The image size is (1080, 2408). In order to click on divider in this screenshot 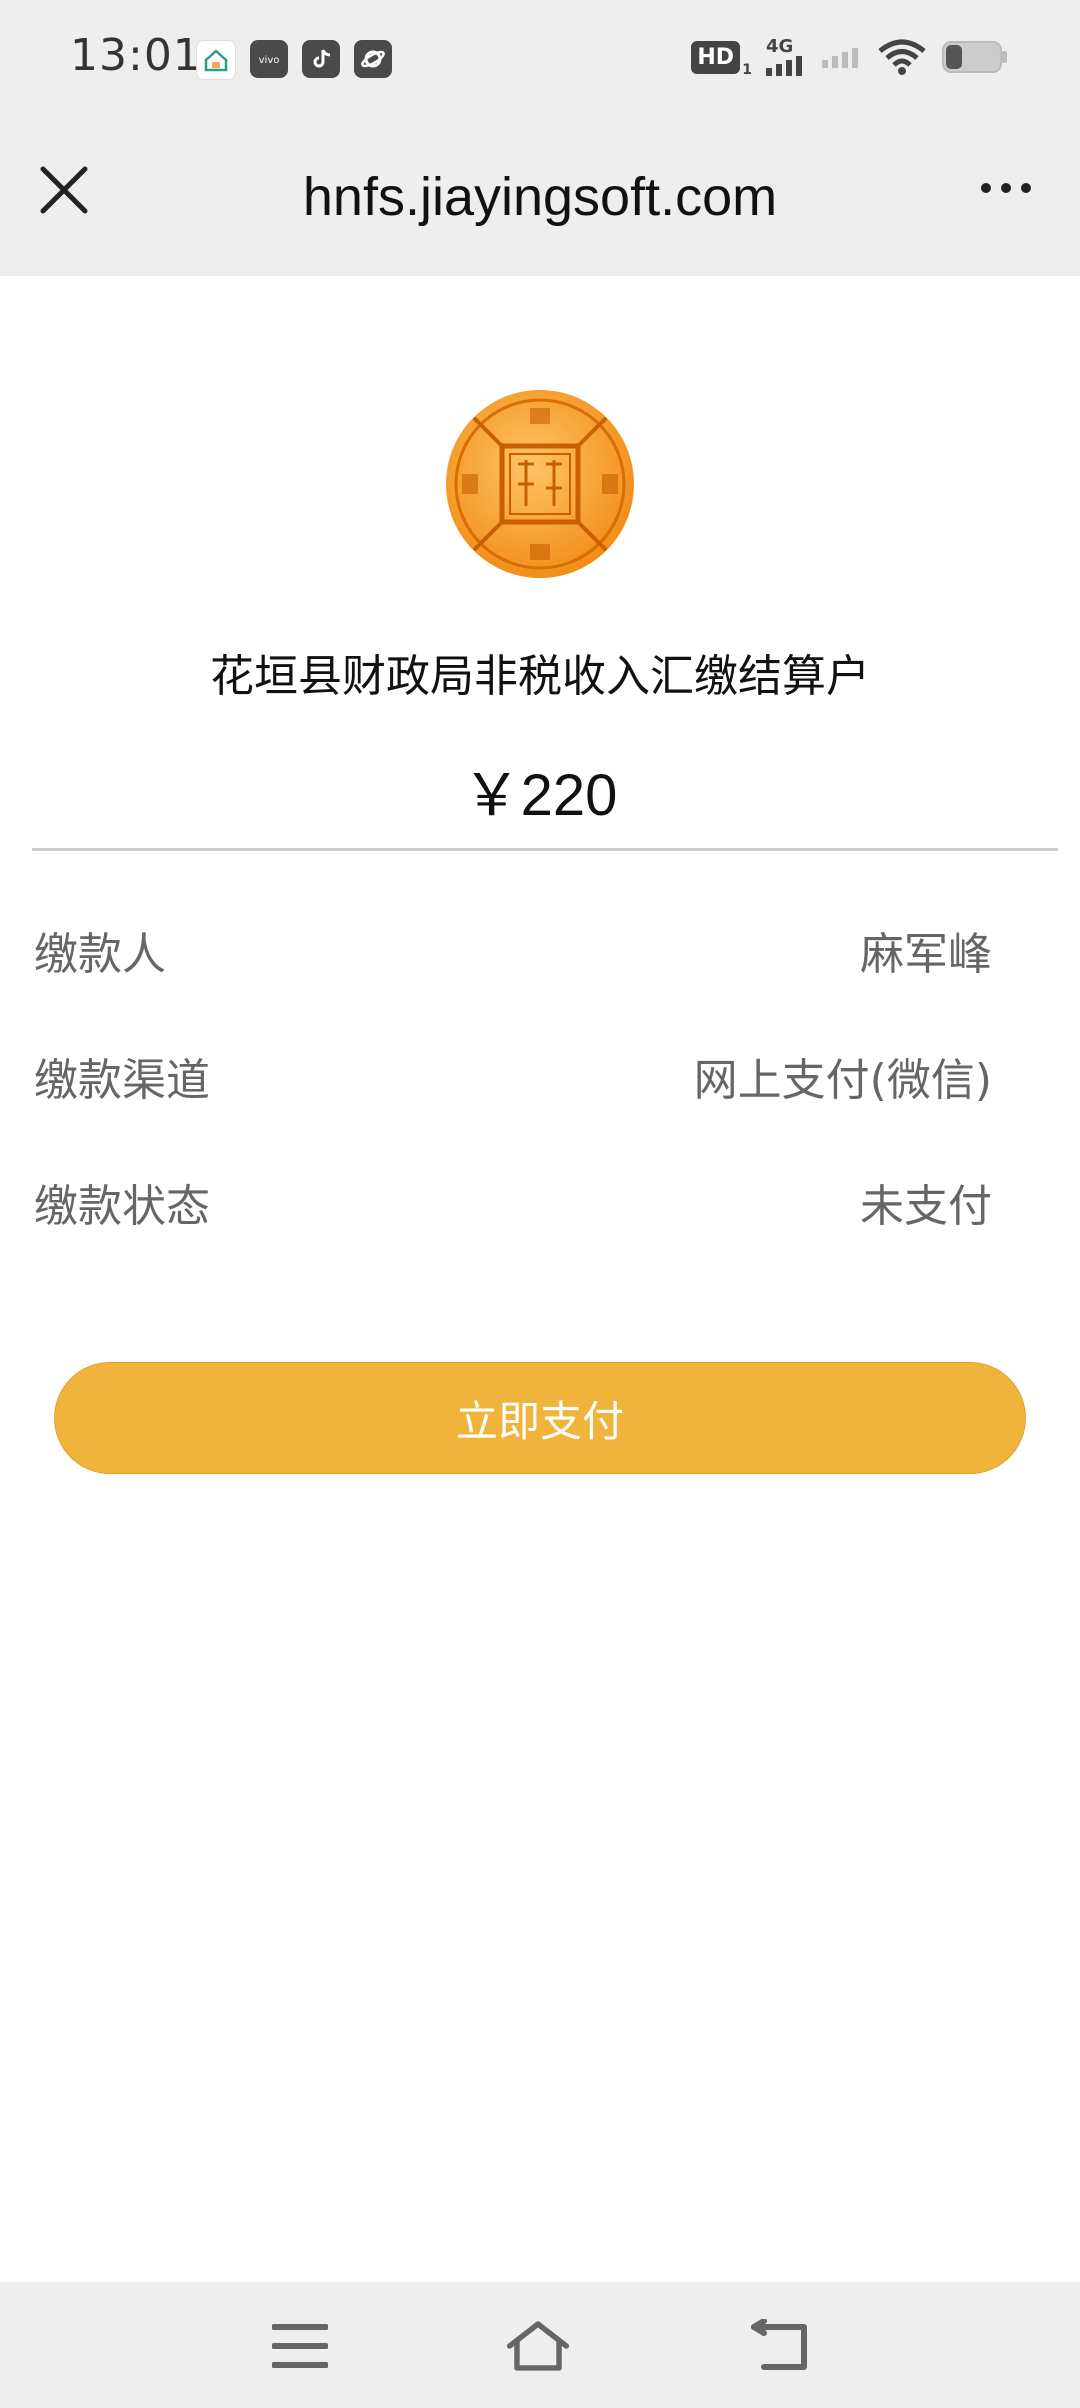, I will do `click(545, 849)`.